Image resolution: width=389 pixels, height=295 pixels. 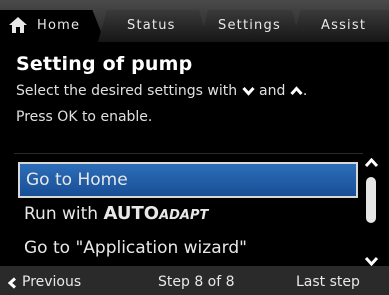 I want to click on option-run-with-autoadapt: Run with AUTOADAPT, so click(x=188, y=214).